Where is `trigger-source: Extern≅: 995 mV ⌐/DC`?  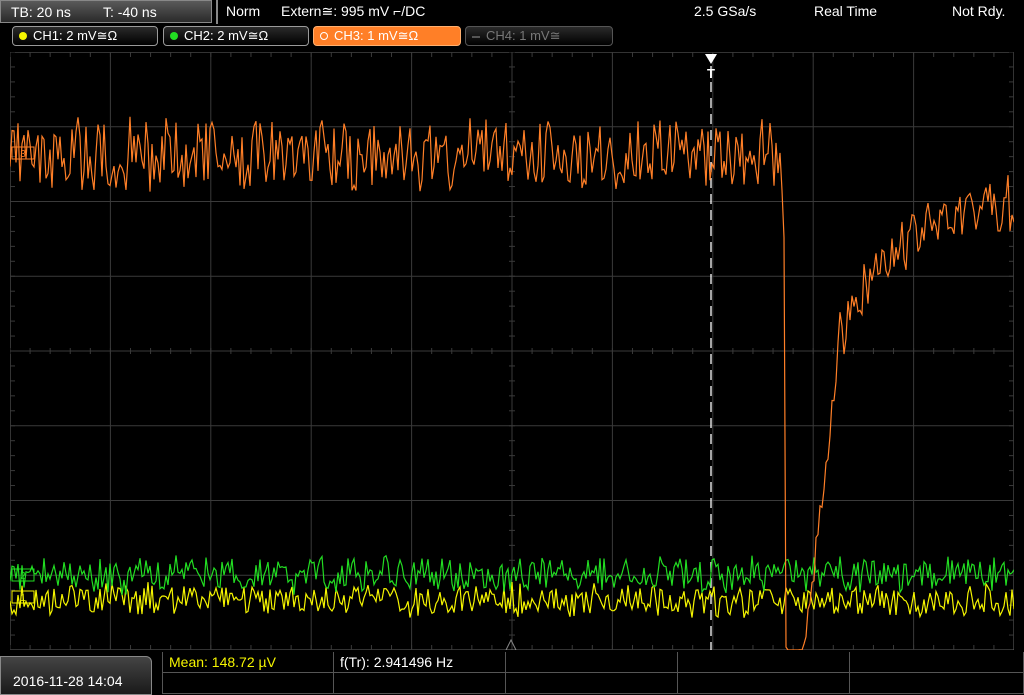 trigger-source: Extern≅: 995 mV ⌐/DC is located at coordinates (353, 11).